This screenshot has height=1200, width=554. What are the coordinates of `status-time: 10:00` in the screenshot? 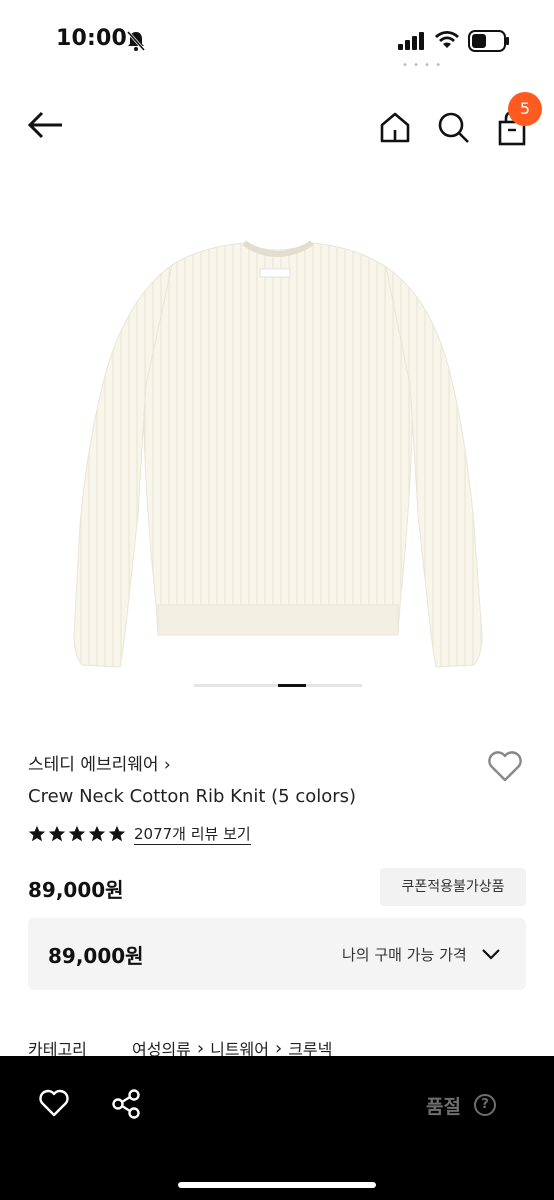 It's located at (92, 38).